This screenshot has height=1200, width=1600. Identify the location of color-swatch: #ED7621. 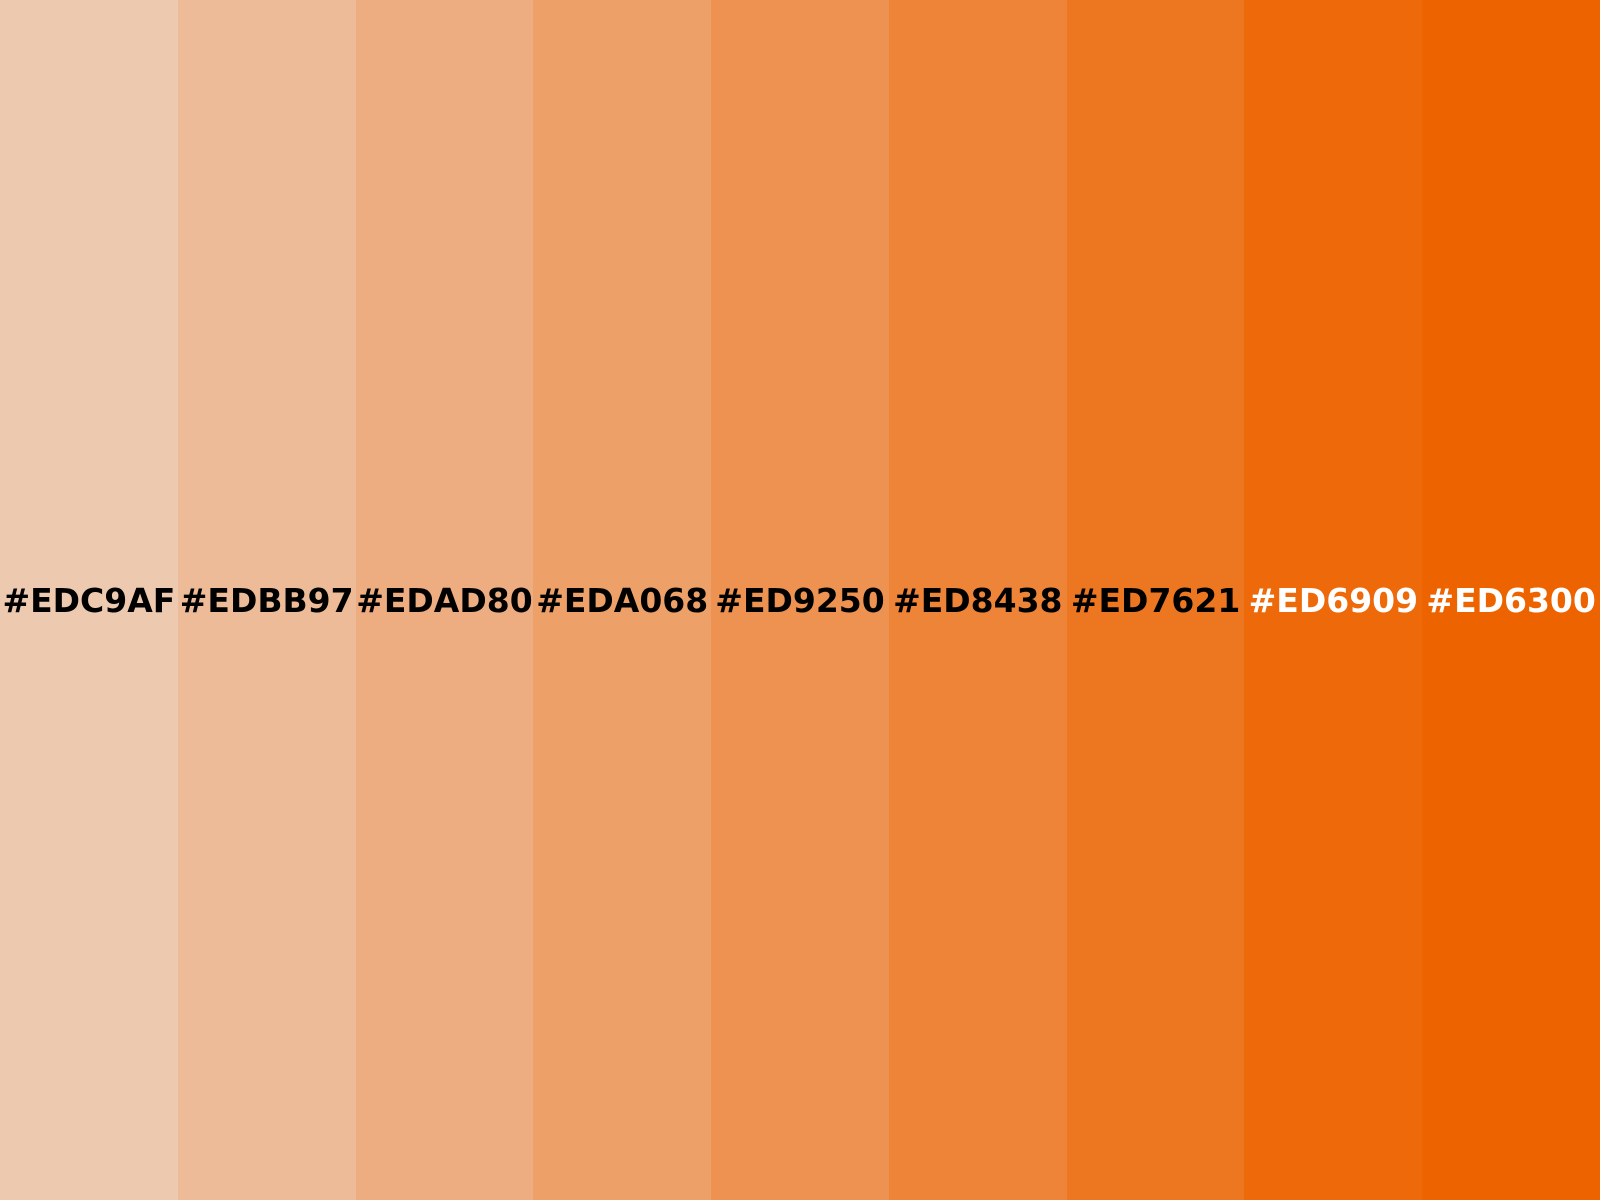
(1155, 600).